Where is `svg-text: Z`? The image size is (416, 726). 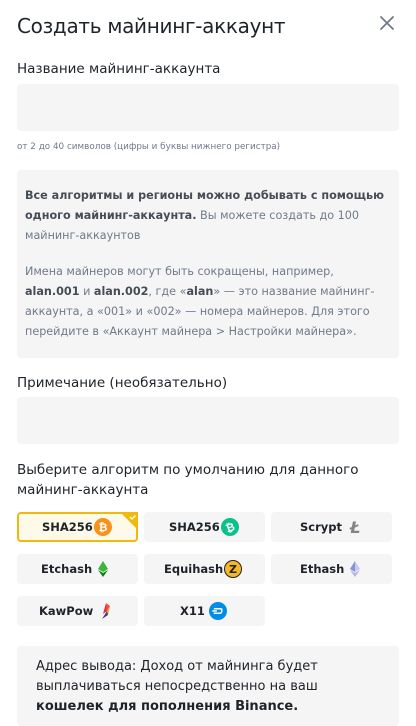 svg-text: Z is located at coordinates (233, 569).